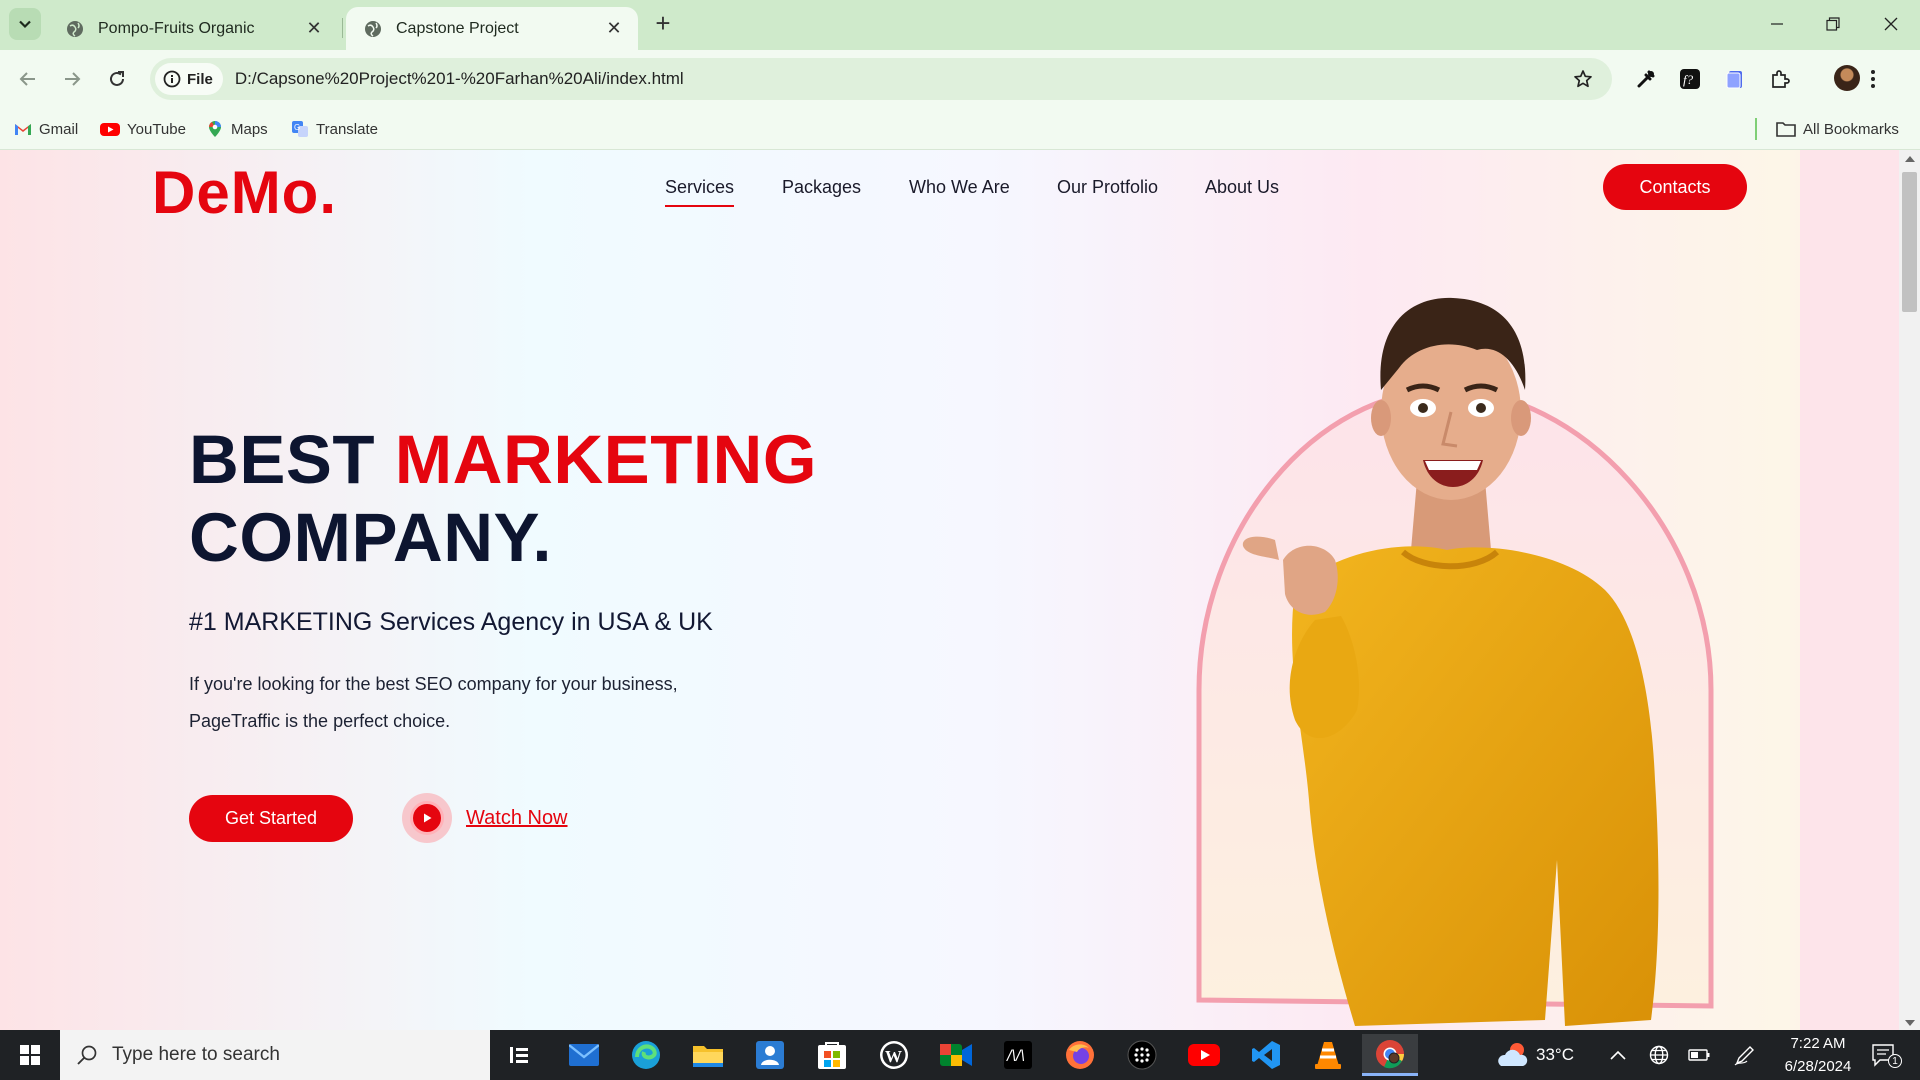 The height and width of the screenshot is (1080, 1920). Describe the element at coordinates (1107, 187) in the screenshot. I see `nav-our-portfolio: Our Protfolio` at that location.